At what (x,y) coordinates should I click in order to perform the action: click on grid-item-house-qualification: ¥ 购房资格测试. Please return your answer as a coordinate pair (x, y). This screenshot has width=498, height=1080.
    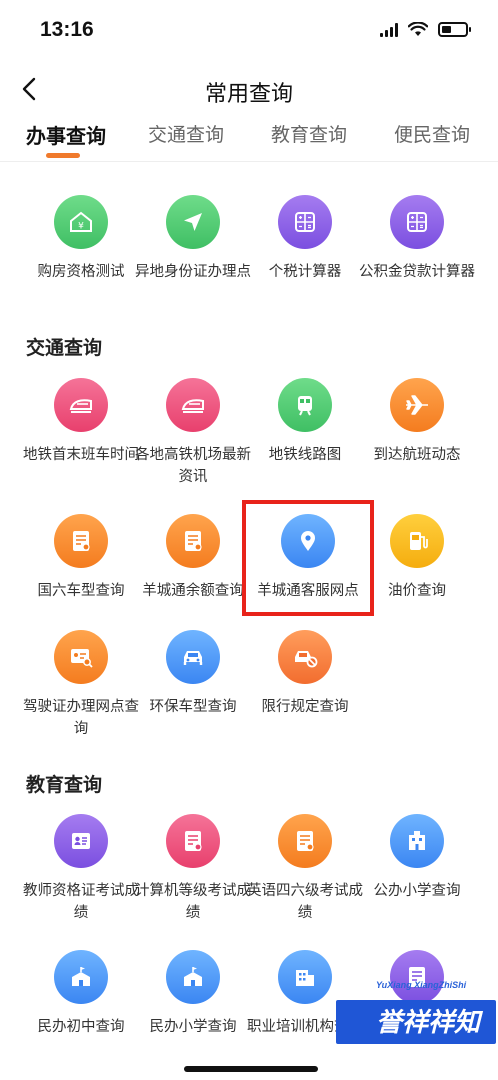
    Looking at the image, I should click on (81, 239).